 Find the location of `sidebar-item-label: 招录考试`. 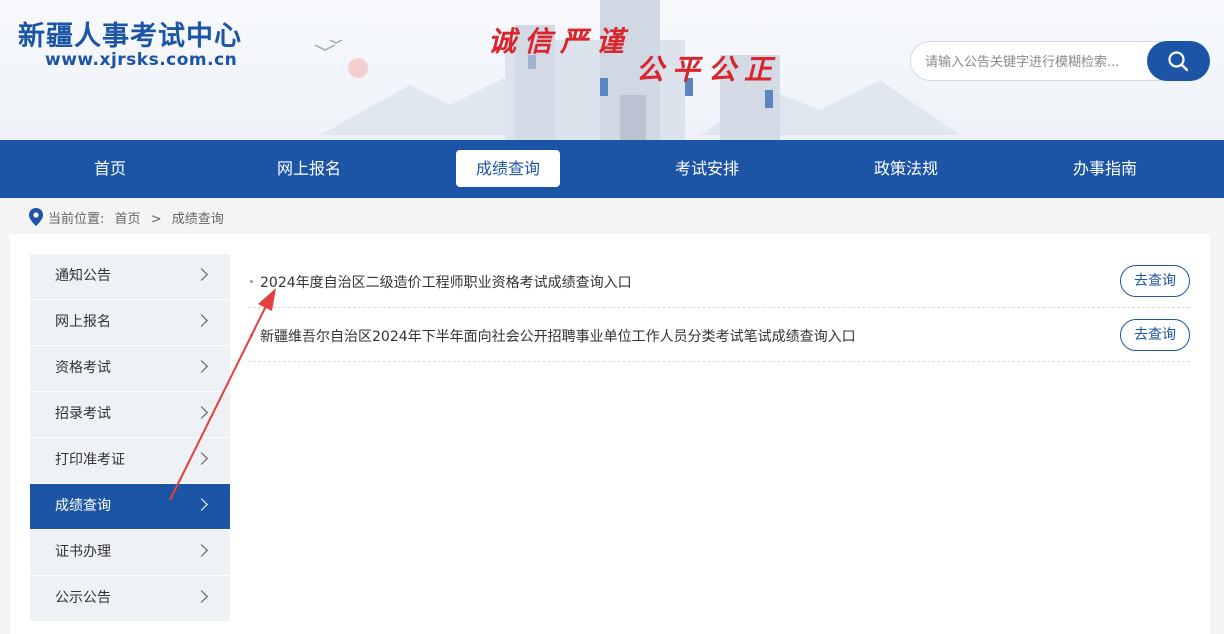

sidebar-item-label: 招录考试 is located at coordinates (83, 414).